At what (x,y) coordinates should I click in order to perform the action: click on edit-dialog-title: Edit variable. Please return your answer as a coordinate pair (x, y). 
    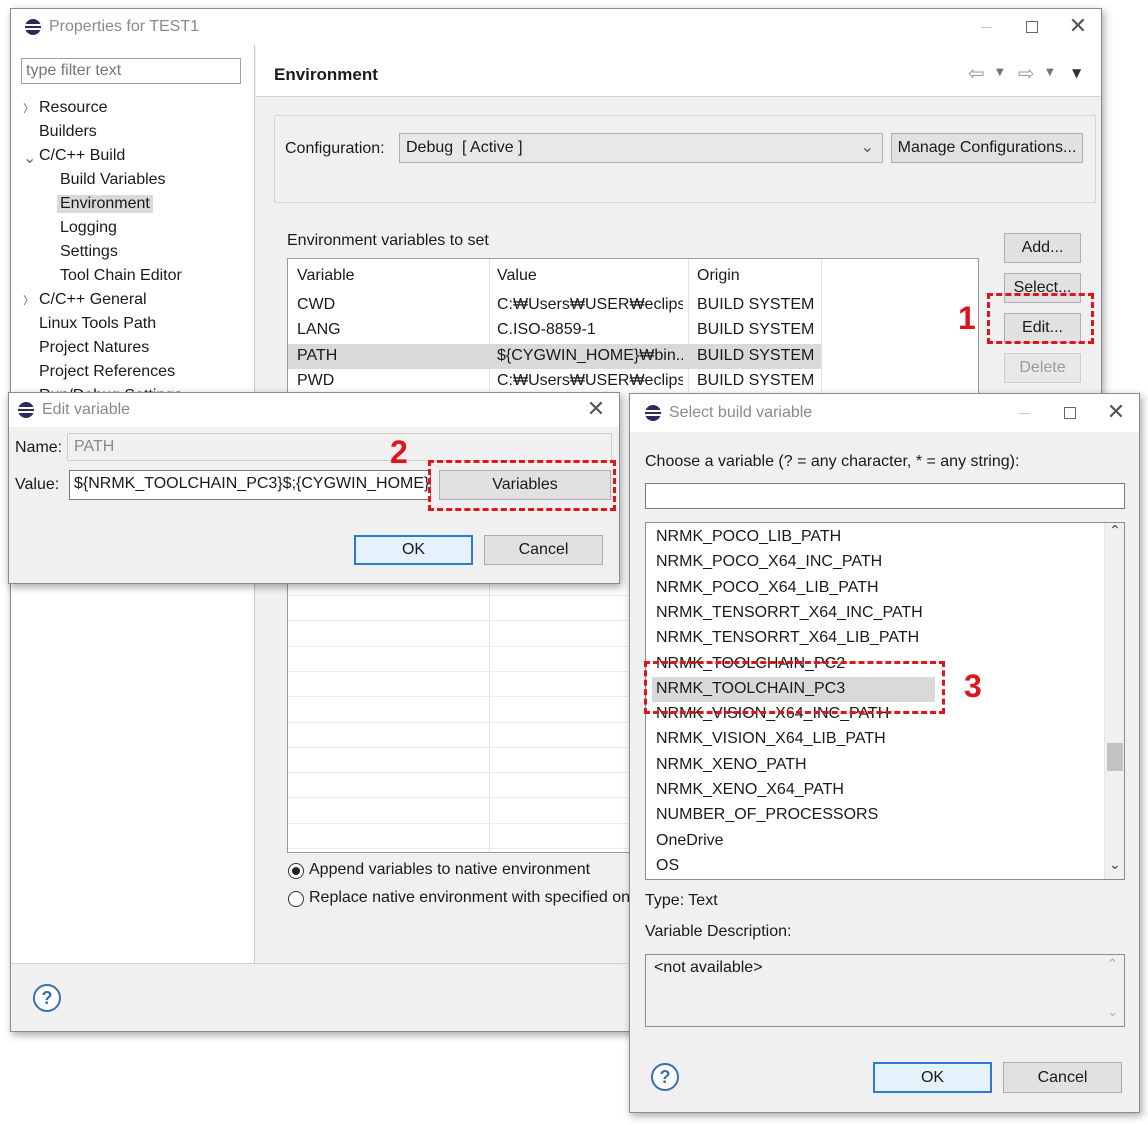
    Looking at the image, I should click on (86, 409).